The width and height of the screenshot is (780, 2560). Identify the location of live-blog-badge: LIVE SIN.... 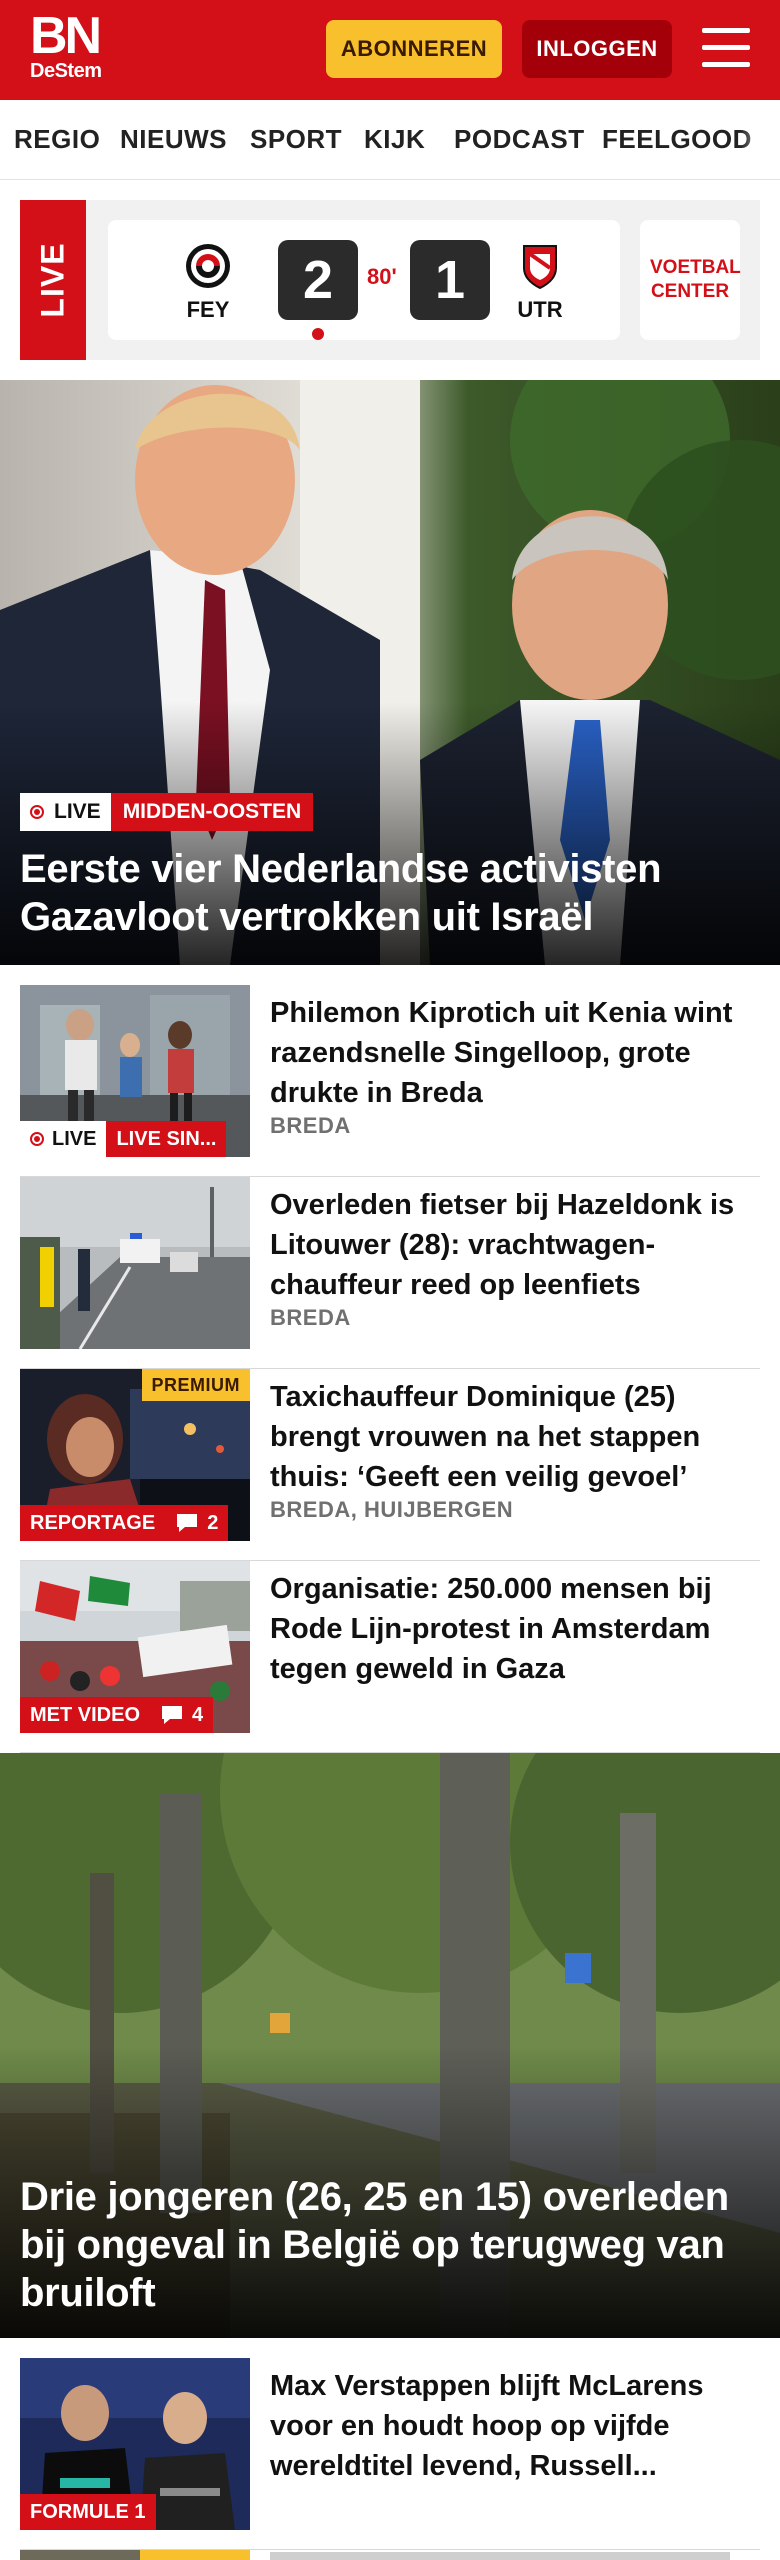
(166, 1139).